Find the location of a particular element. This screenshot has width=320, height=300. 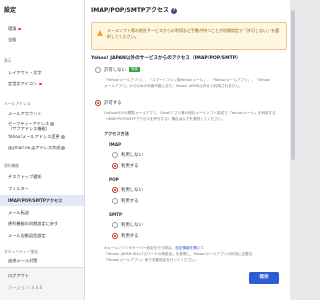

sidebar-item-label: フィルター is located at coordinates (18, 188).